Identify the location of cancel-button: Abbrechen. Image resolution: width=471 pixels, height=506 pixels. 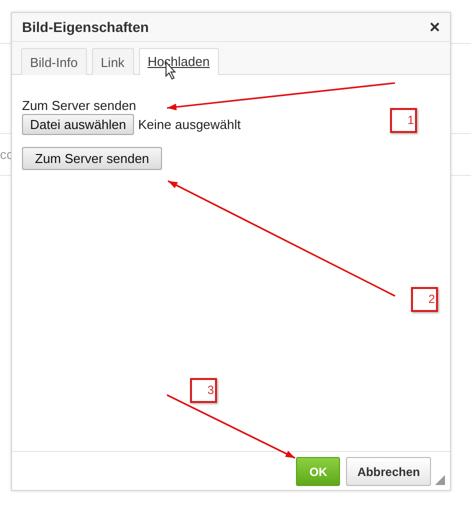
(388, 471).